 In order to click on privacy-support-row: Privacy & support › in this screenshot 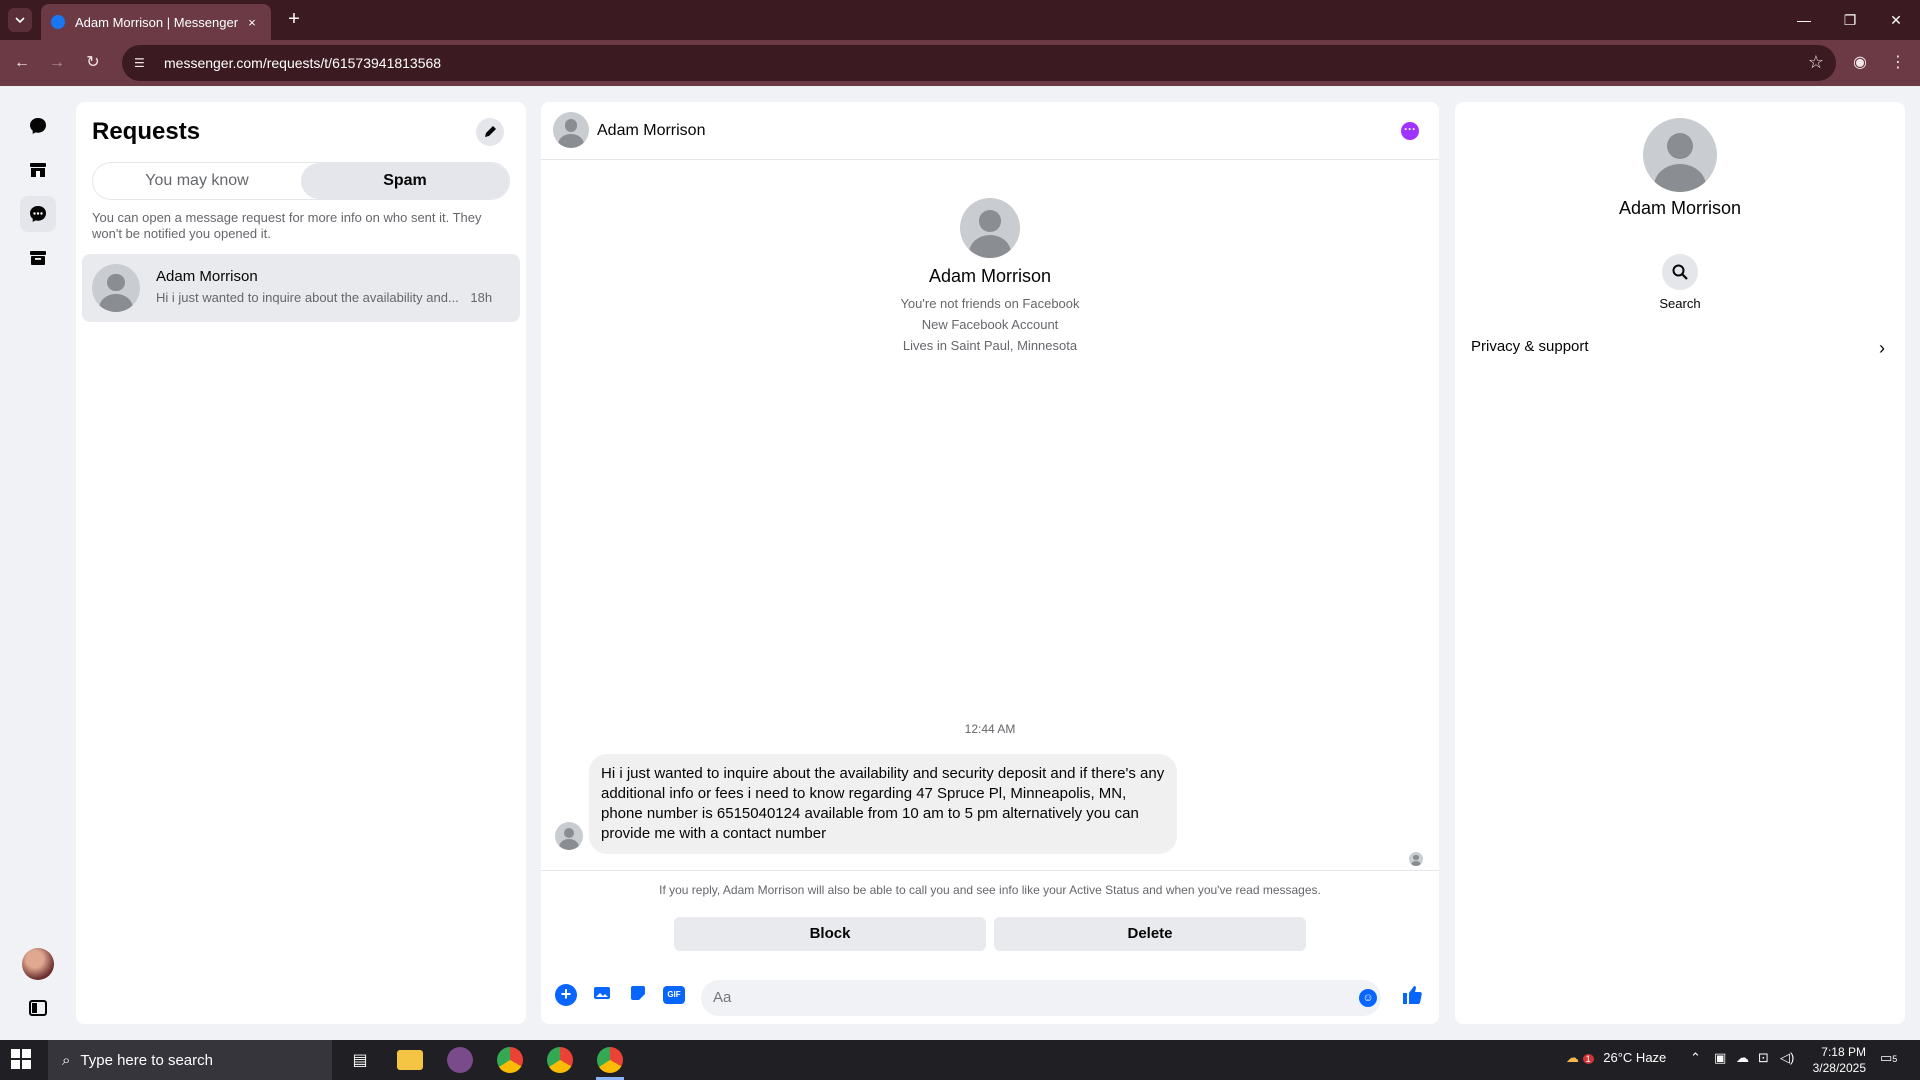, I will do `click(1680, 353)`.